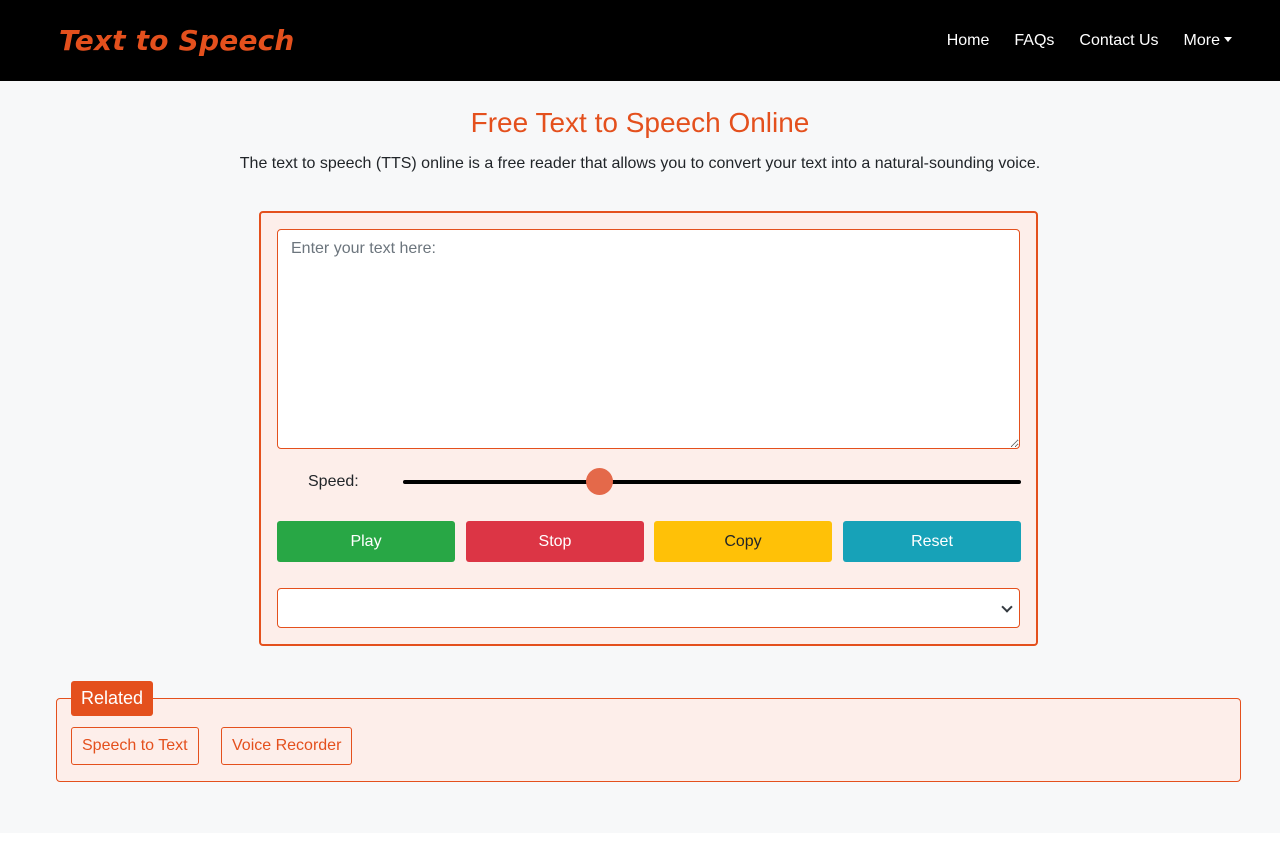 Image resolution: width=1280 pixels, height=853 pixels. Describe the element at coordinates (1034, 41) in the screenshot. I see `nav-faqs: FAQs` at that location.